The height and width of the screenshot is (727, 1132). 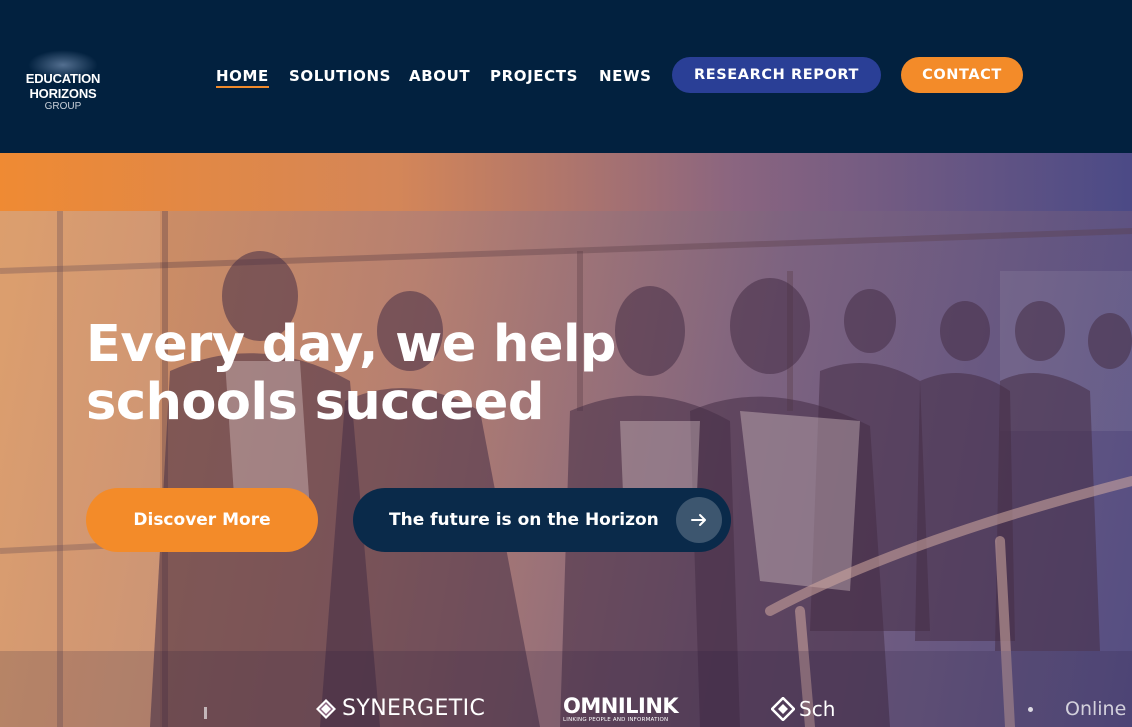 I want to click on future-horizon-button: The future is on the Horizon, so click(x=542, y=520).